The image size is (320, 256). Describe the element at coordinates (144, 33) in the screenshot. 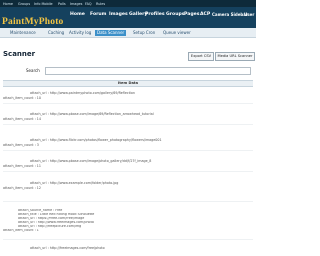

I see `tab-setup-cron: Setup Cron` at that location.